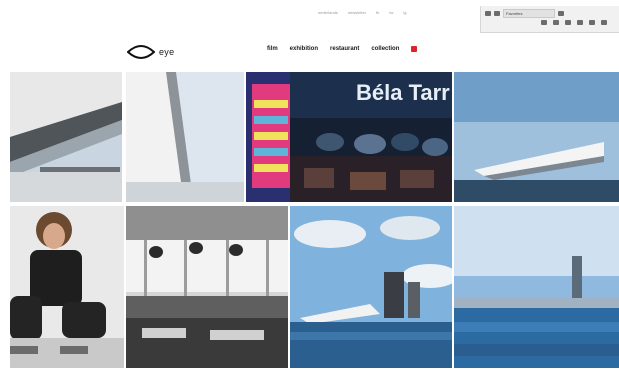 The height and width of the screenshot is (372, 619). What do you see at coordinates (304, 49) in the screenshot?
I see `nav-item-exhibition: exhibition` at bounding box center [304, 49].